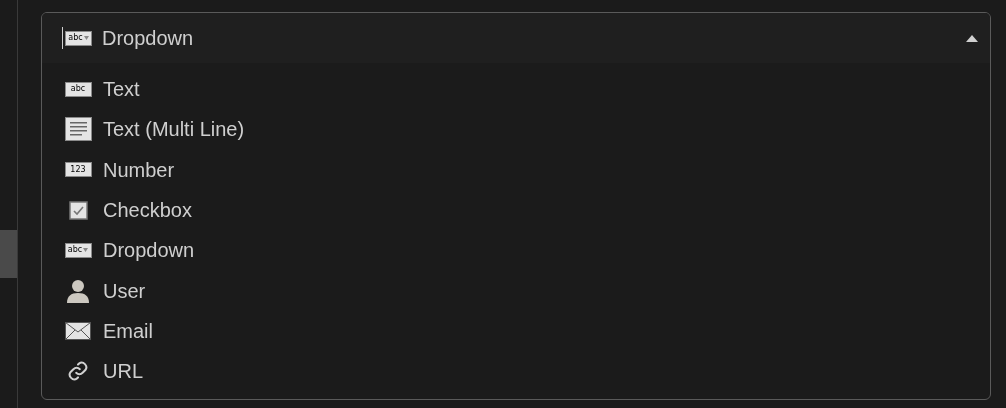 The width and height of the screenshot is (1006, 408). I want to click on dropdown-option: Checkbox, so click(516, 210).